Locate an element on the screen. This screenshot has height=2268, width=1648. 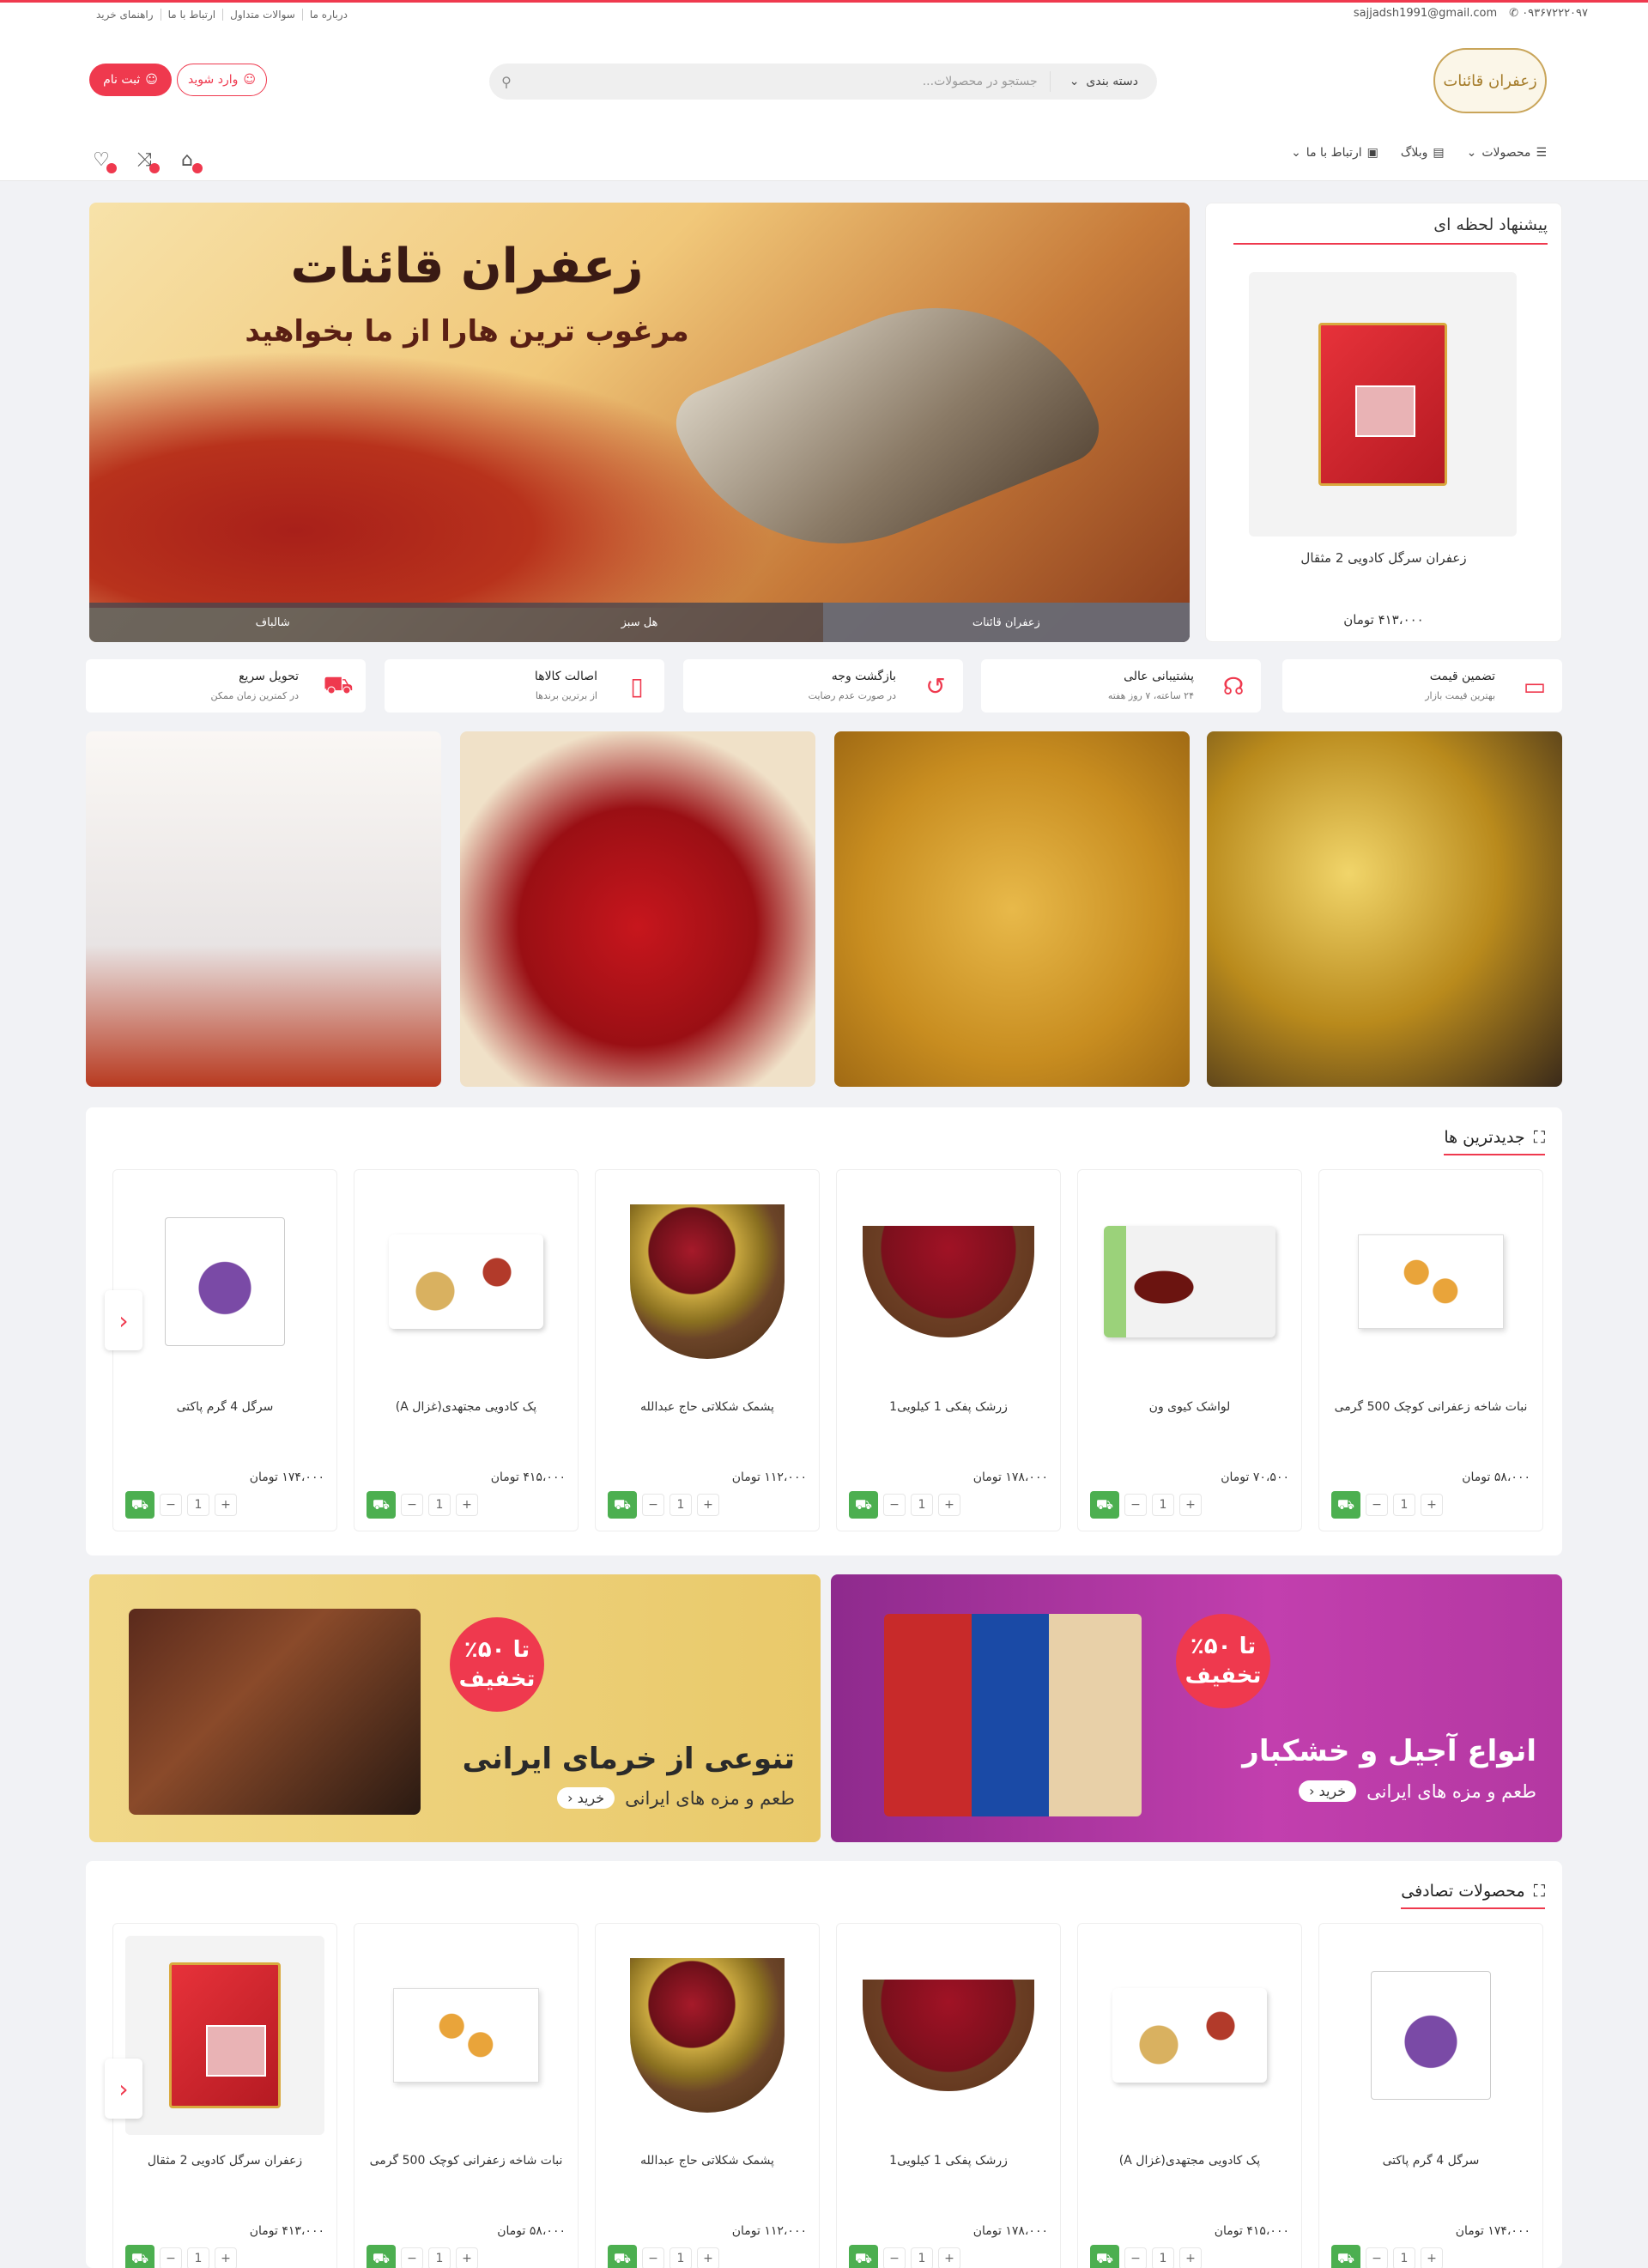
phone-text: ✆ ۰۹۳۶۷۲۲۲۰۹۷ is located at coordinates (1548, 13).